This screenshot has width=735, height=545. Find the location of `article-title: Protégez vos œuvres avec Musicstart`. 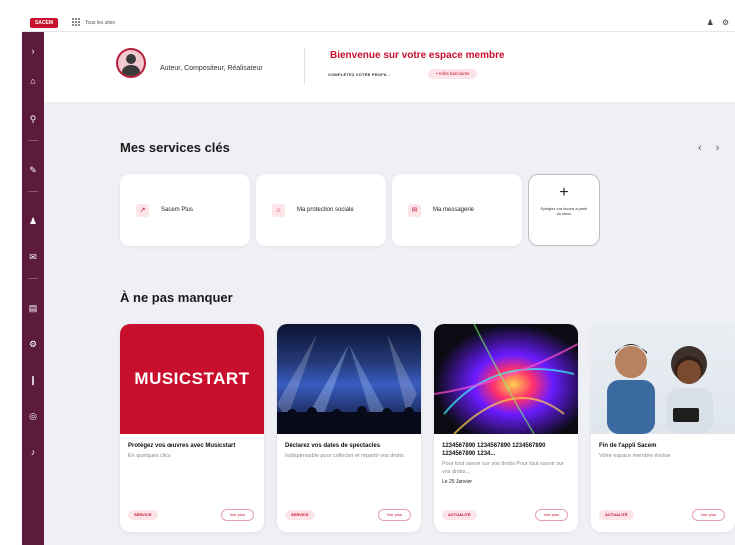

article-title: Protégez vos œuvres avec Musicstart is located at coordinates (182, 446).